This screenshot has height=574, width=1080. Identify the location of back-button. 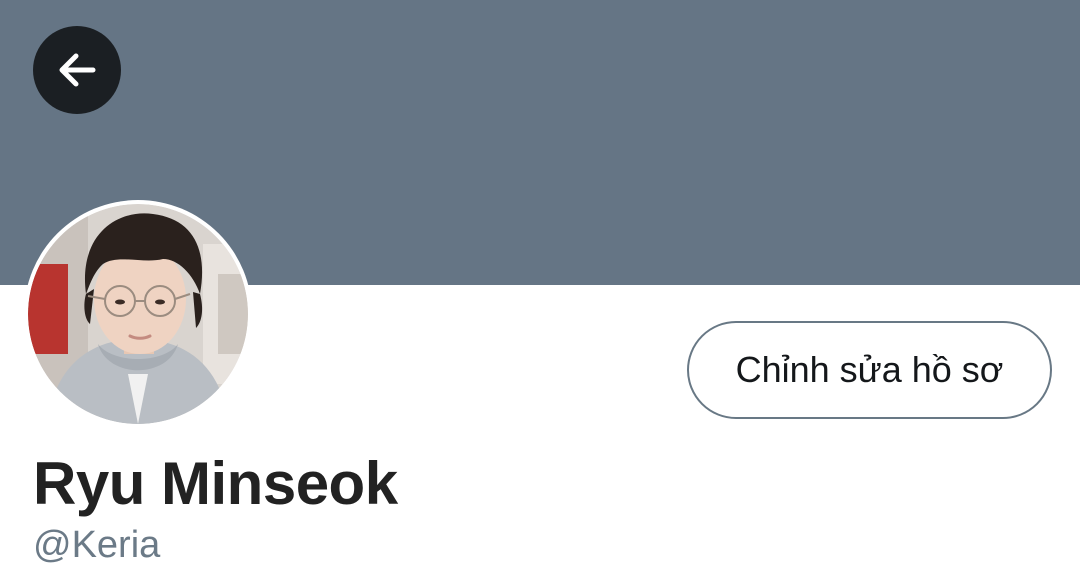
(77, 70).